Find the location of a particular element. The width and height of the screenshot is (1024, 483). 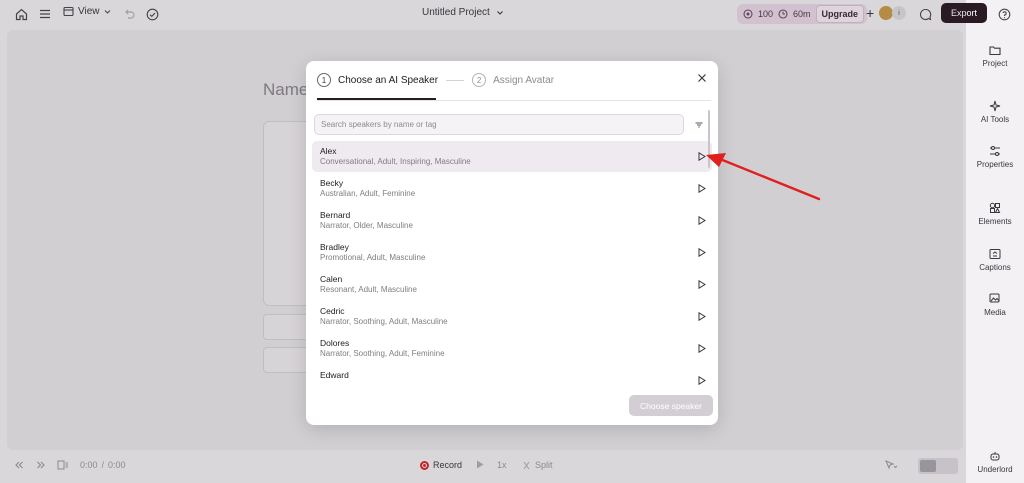

sidebar-item-ai-tools: AI Tools is located at coordinates (995, 112).